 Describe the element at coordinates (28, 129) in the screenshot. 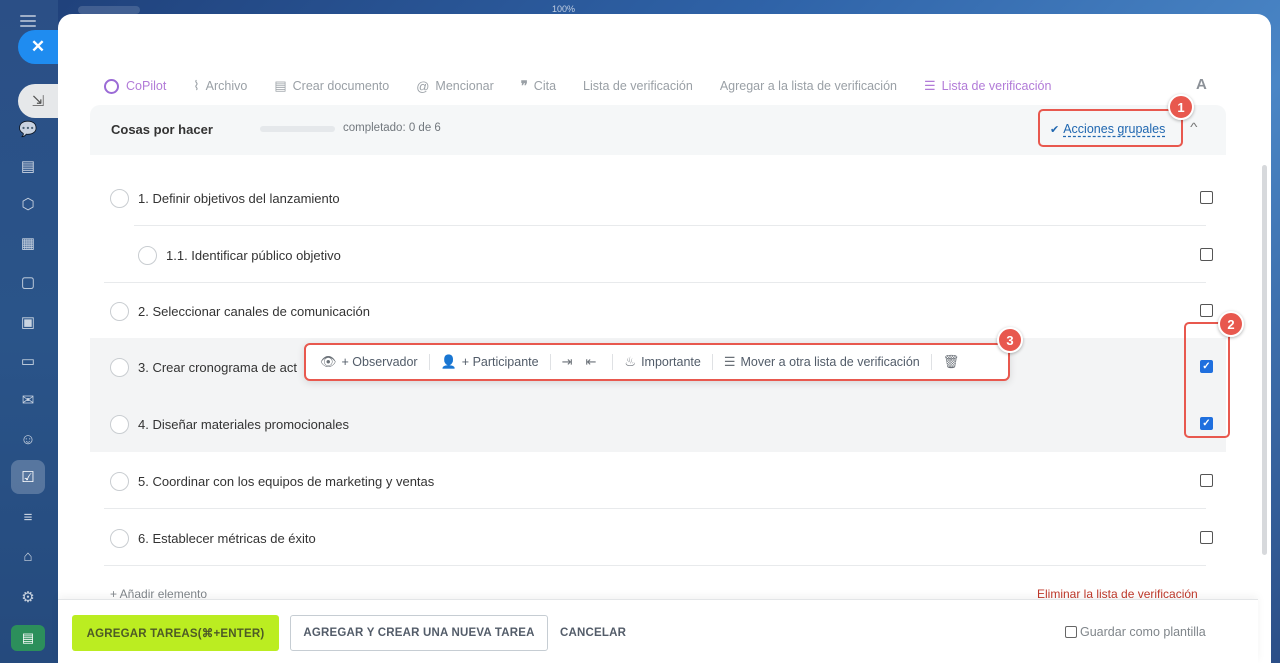

I see `chat-icon: 💬` at that location.